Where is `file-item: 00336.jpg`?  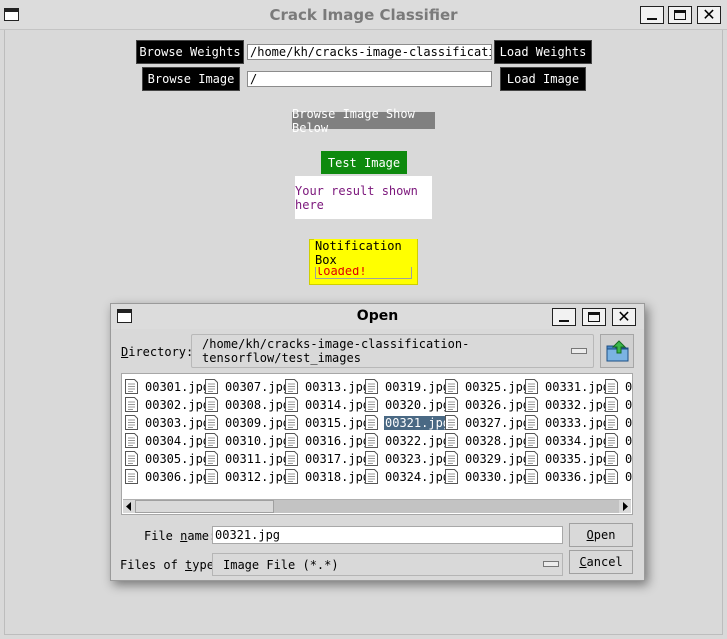
file-item: 00336.jpg is located at coordinates (568, 476).